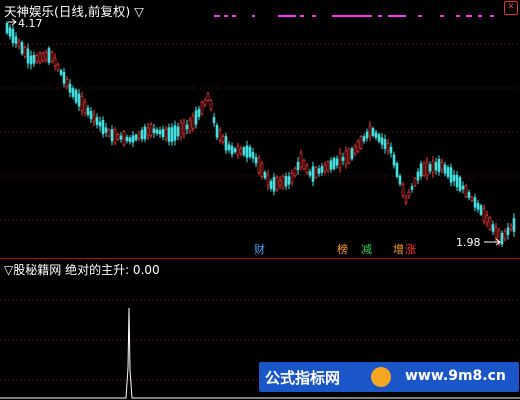 The image size is (520, 400). Describe the element at coordinates (511, 8) in the screenshot. I see `close-icon: ✕` at that location.